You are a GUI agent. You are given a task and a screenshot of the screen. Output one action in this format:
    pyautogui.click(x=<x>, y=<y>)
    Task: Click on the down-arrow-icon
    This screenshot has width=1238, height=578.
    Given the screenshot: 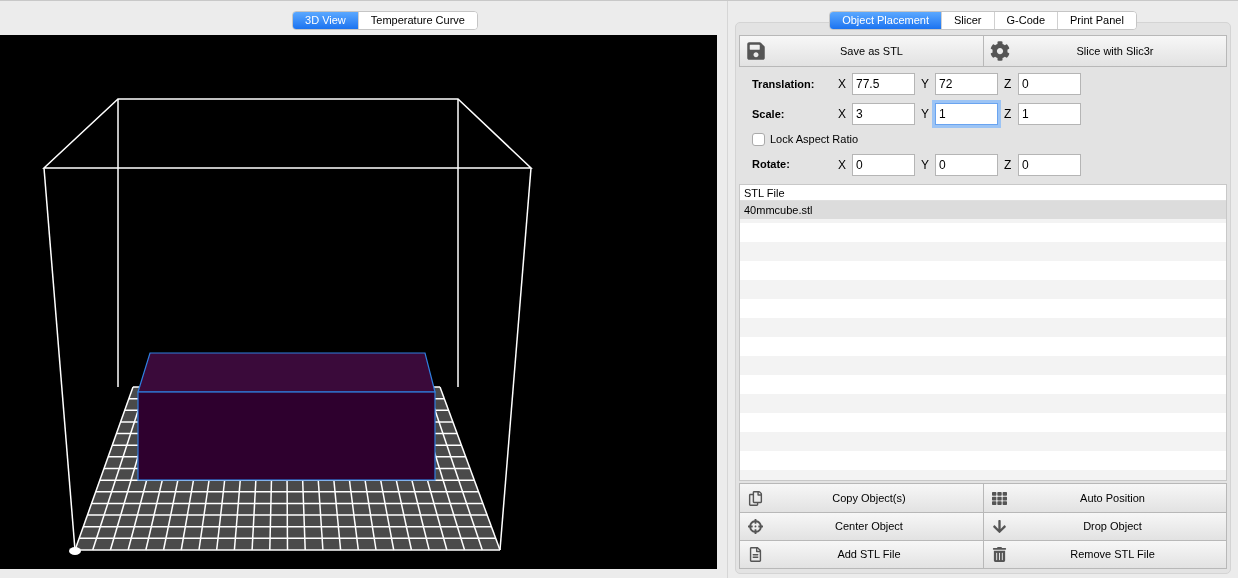 What is the action you would take?
    pyautogui.click(x=999, y=526)
    